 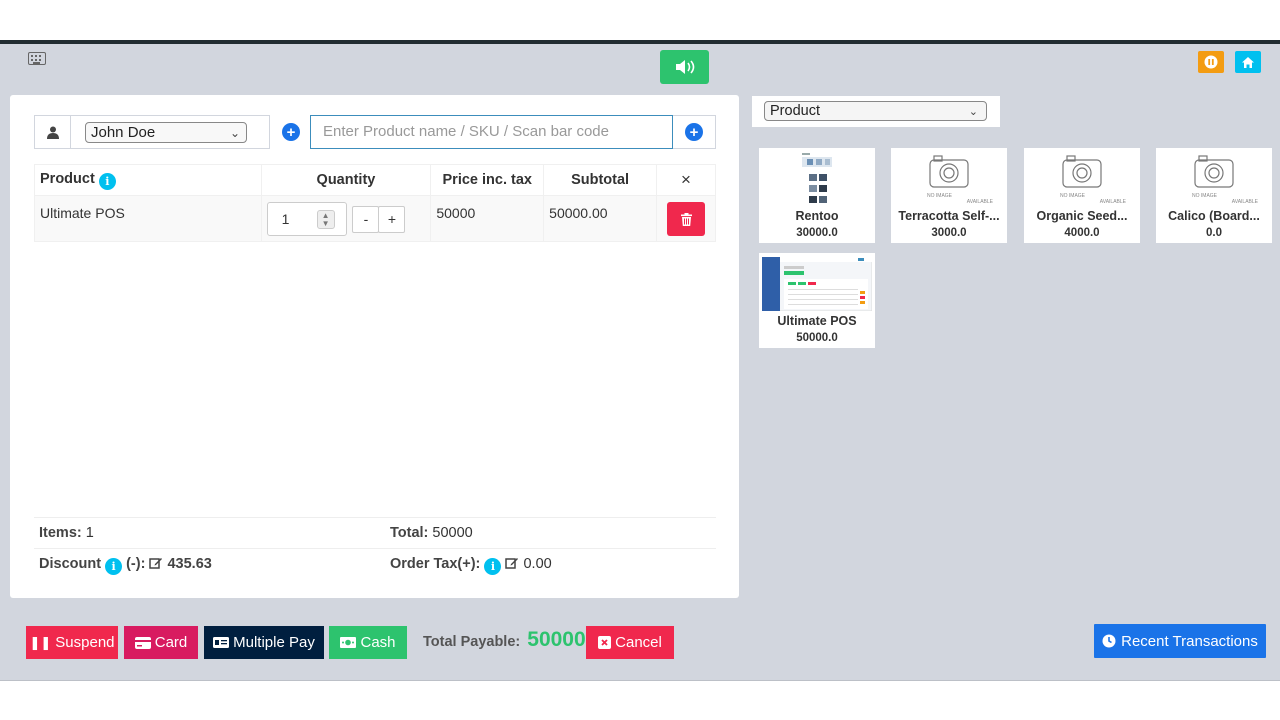 I want to click on col-product: Product i, so click(x=148, y=180).